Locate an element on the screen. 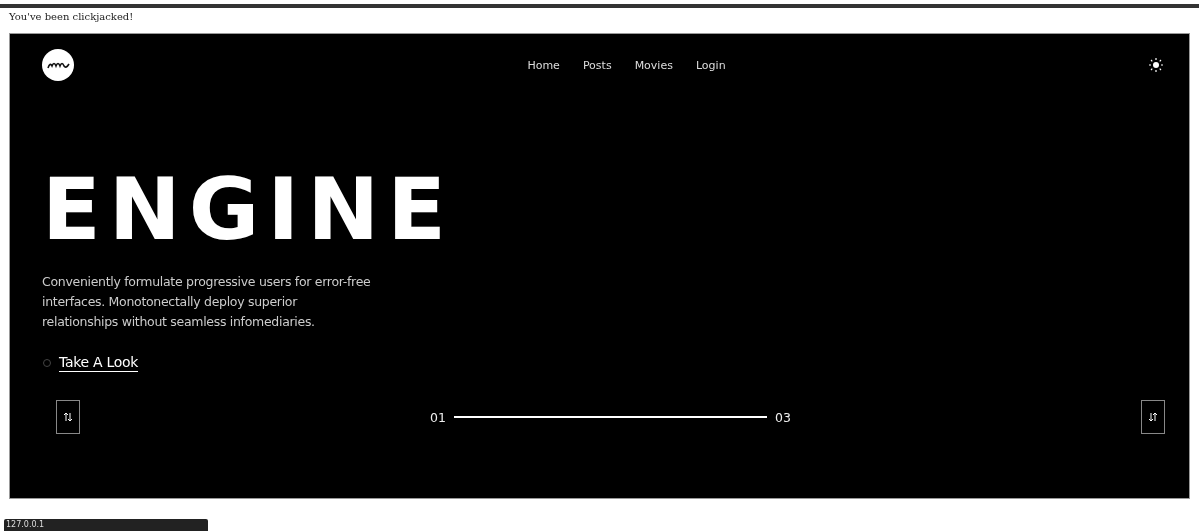 Image resolution: width=1199 pixels, height=531 pixels. nav-link: Login is located at coordinates (710, 65).